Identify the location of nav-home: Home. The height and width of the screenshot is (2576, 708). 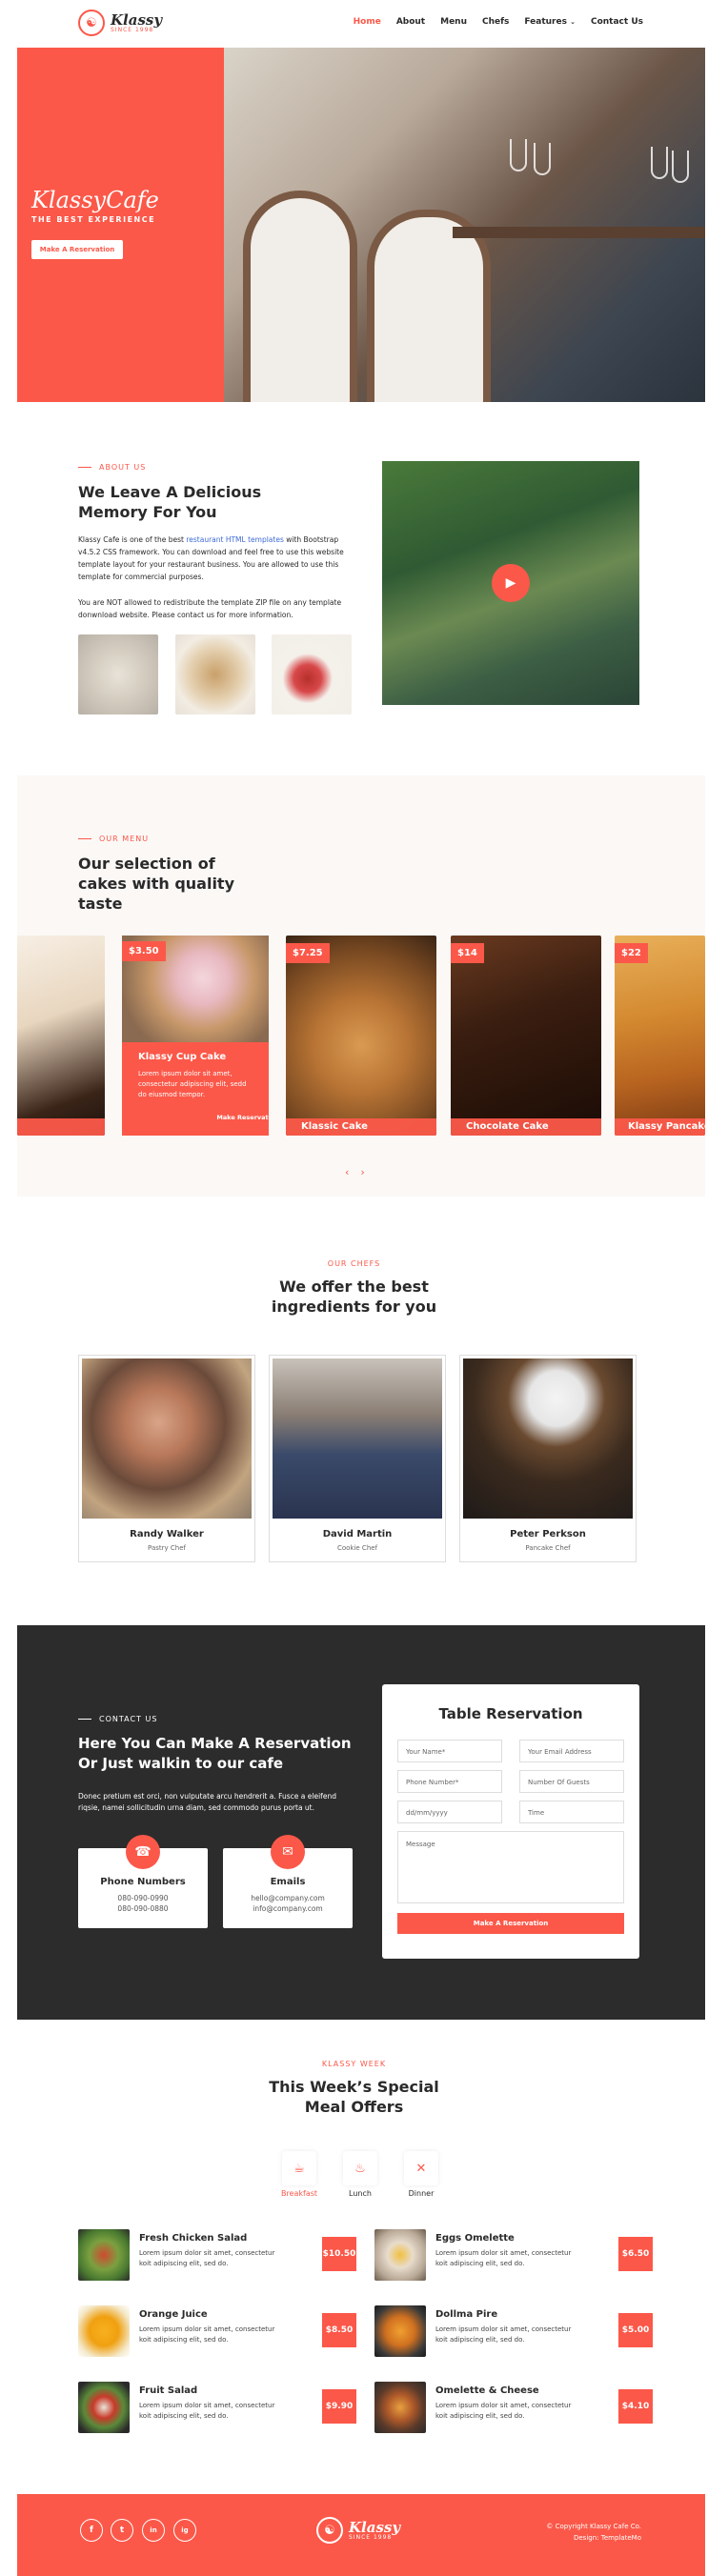
(367, 22).